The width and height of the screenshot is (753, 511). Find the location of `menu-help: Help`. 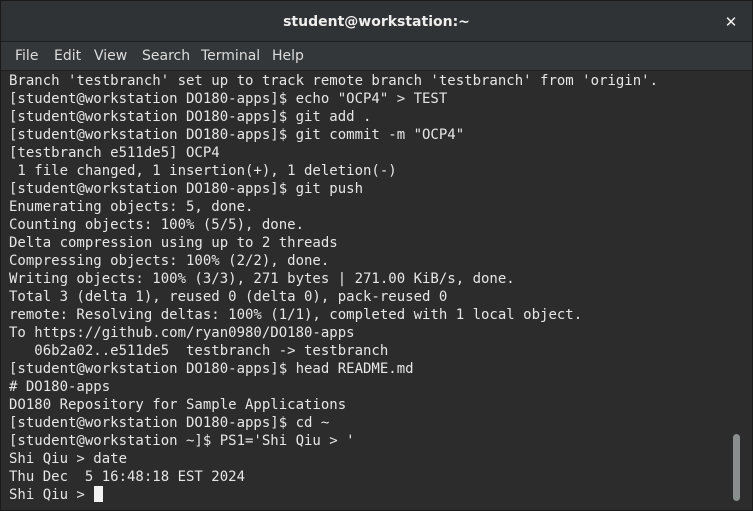

menu-help: Help is located at coordinates (288, 56).